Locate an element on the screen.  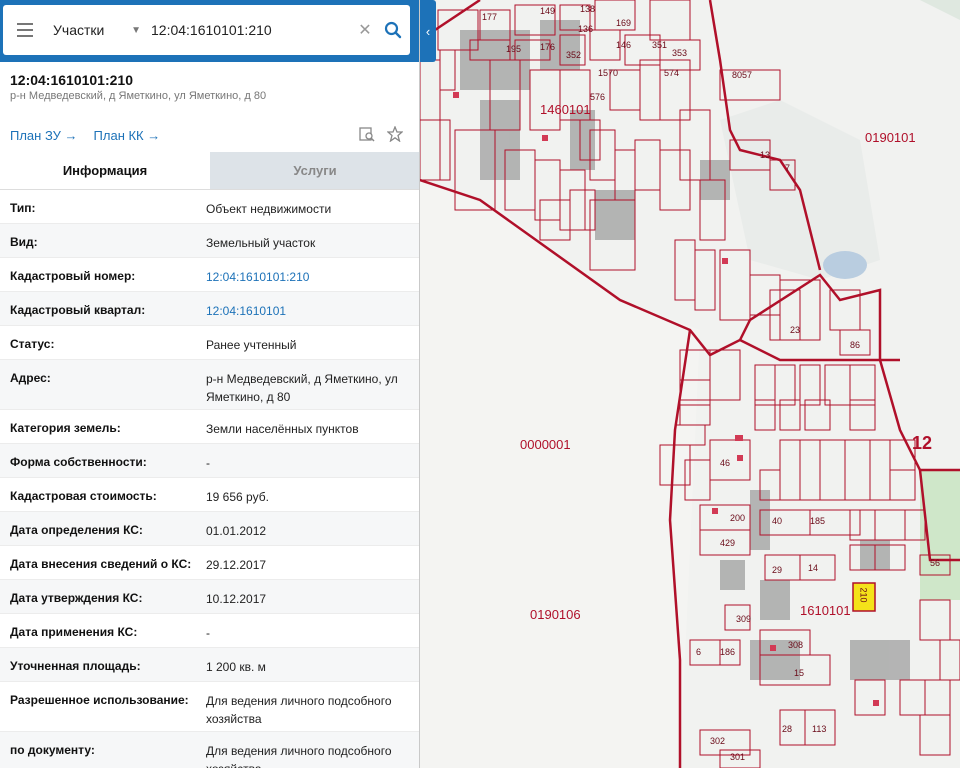
parcel-number: 1570 is located at coordinates (608, 73).